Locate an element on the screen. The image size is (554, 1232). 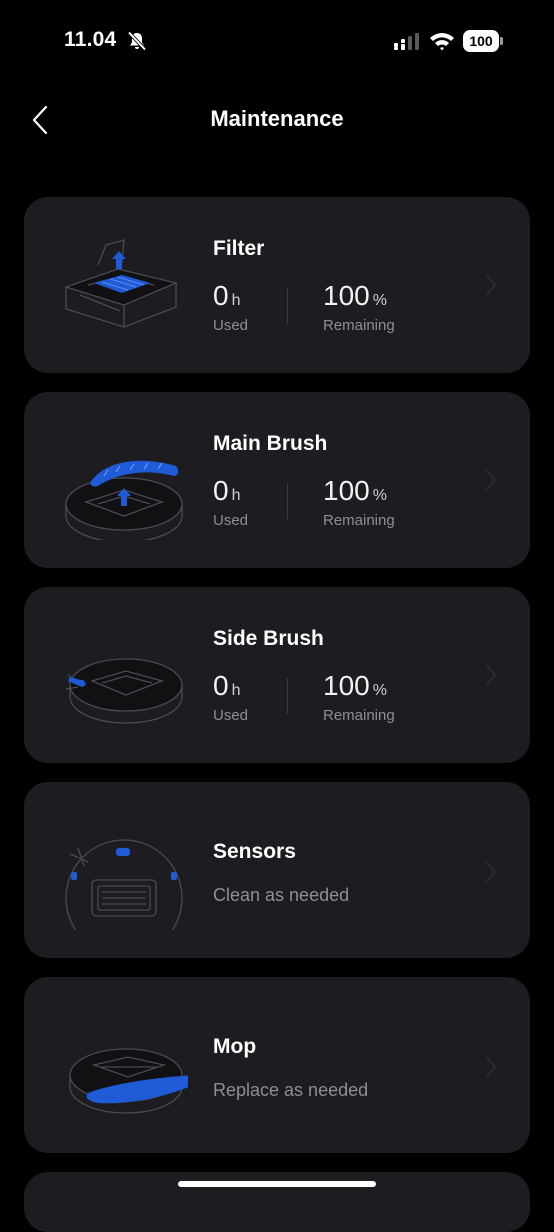
card-subtitle: Replace as needed is located at coordinates (291, 1090).